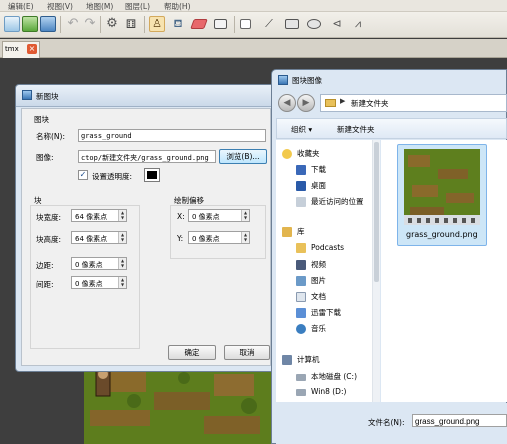  I want to click on star-icon, so click(287, 154).